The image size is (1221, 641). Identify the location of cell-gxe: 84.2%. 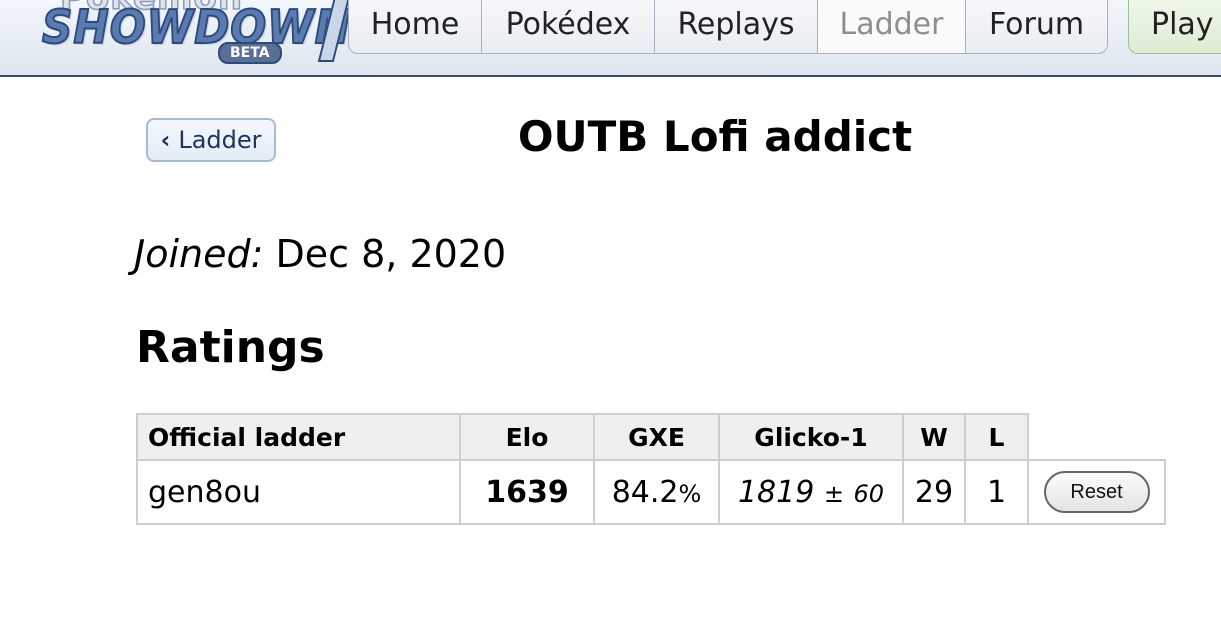
(656, 492).